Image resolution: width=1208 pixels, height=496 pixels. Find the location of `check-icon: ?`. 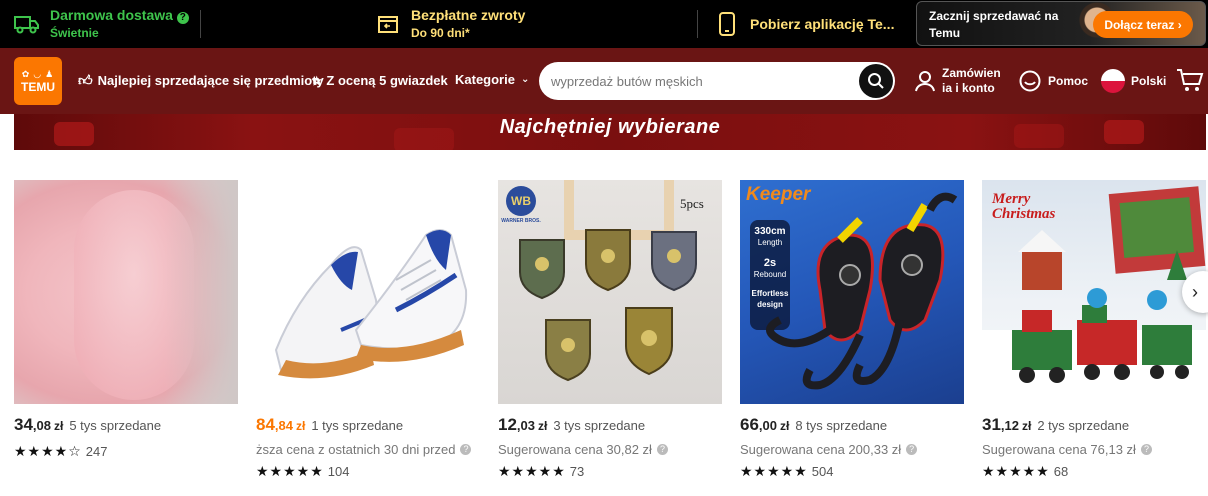

check-icon: ? is located at coordinates (182, 18).